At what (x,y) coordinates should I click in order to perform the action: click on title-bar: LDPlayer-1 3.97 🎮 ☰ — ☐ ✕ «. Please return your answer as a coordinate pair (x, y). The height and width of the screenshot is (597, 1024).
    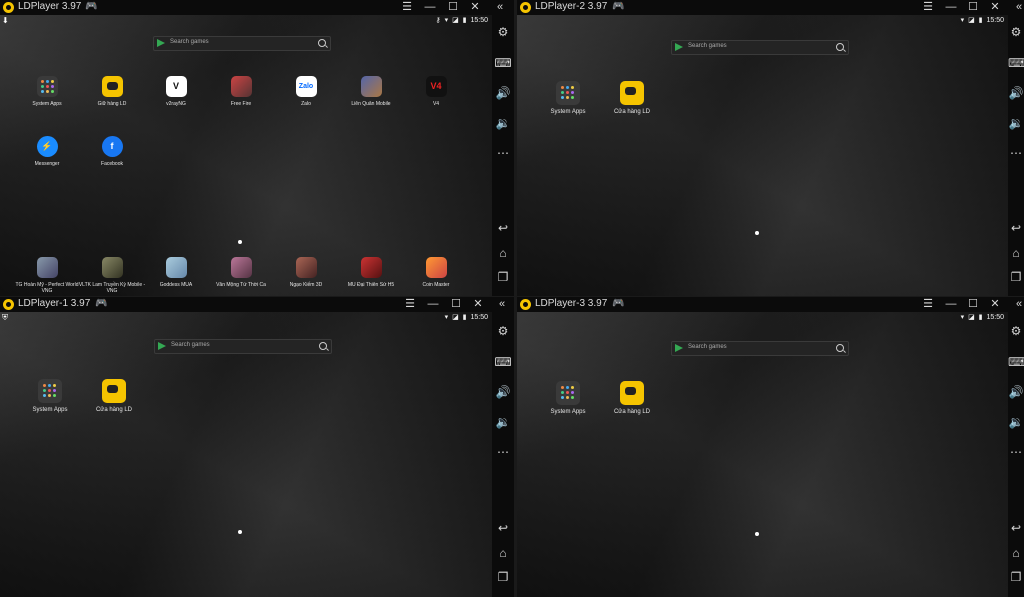
    Looking at the image, I should click on (257, 304).